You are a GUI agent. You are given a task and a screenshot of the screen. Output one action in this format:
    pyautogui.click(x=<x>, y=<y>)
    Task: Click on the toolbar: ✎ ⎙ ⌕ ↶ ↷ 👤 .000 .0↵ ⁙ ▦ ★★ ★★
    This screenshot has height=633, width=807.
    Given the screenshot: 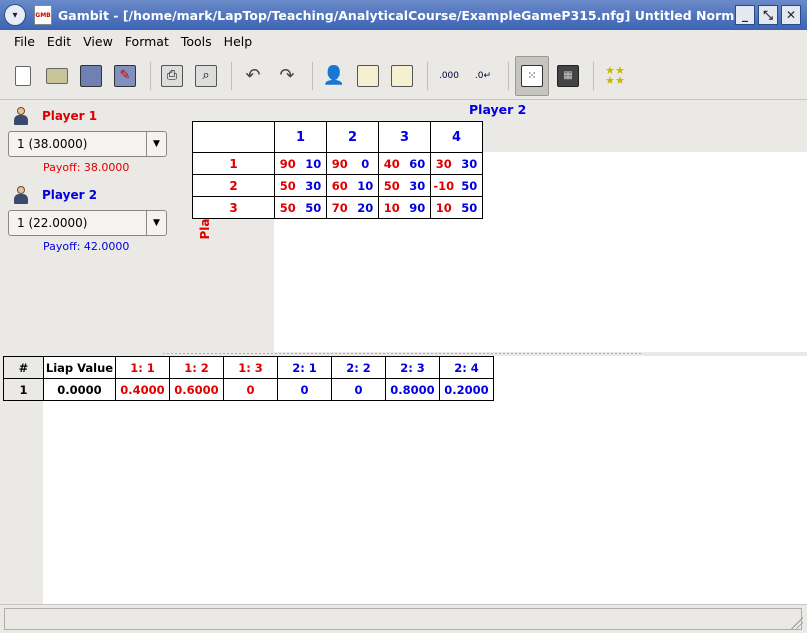 What is the action you would take?
    pyautogui.click(x=403, y=76)
    